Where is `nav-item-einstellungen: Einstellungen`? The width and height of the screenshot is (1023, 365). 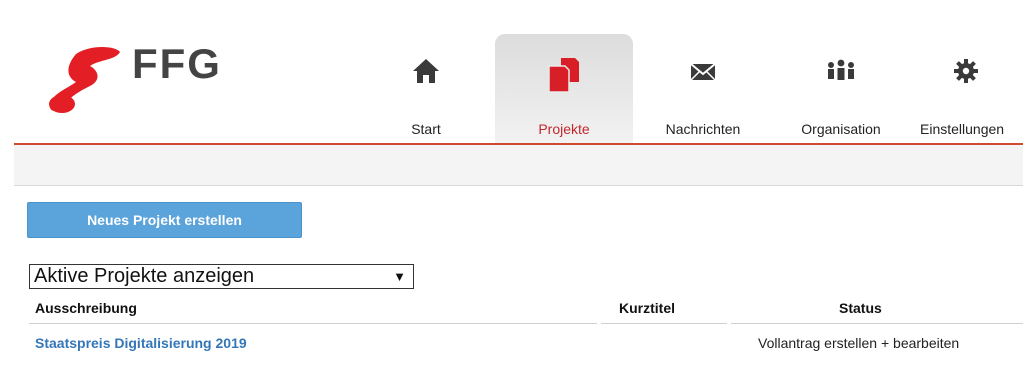 nav-item-einstellungen: Einstellungen is located at coordinates (966, 89).